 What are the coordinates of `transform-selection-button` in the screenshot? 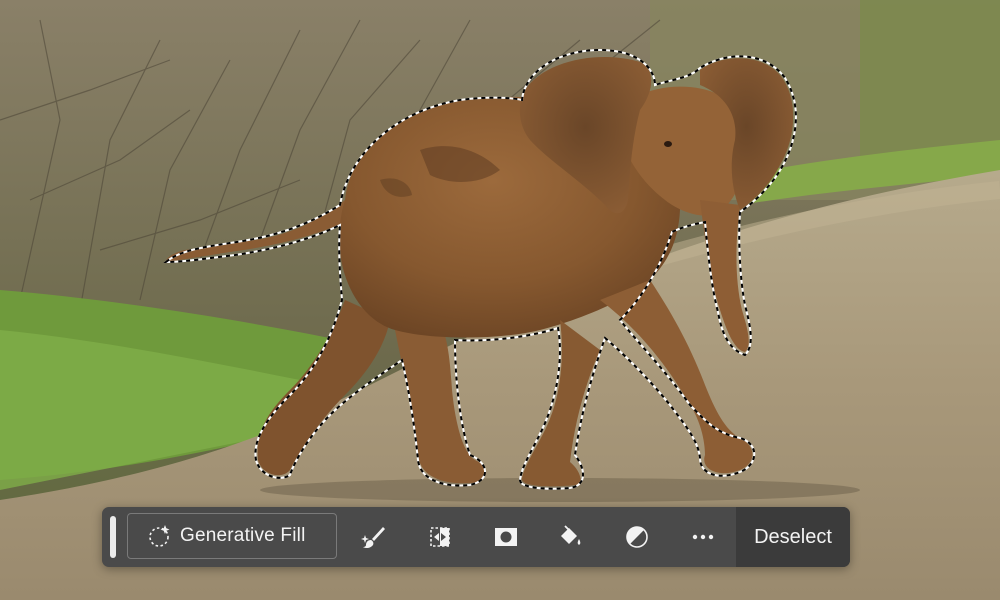 It's located at (440, 537).